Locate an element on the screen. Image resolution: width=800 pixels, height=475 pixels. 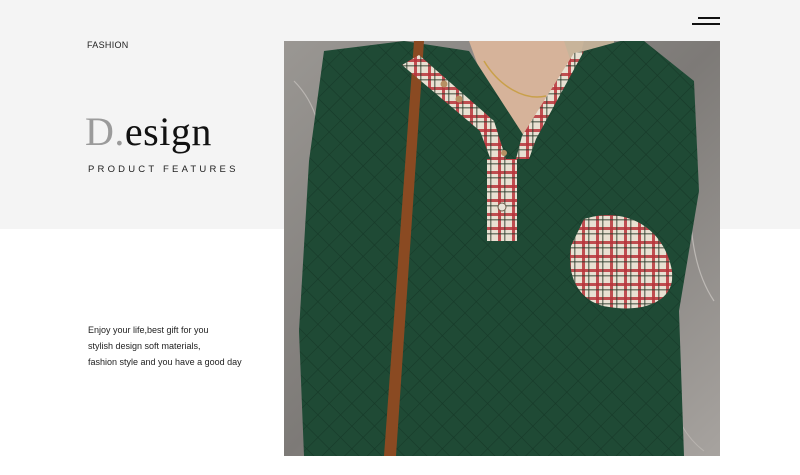
menu-icon is located at coordinates (705, 22).